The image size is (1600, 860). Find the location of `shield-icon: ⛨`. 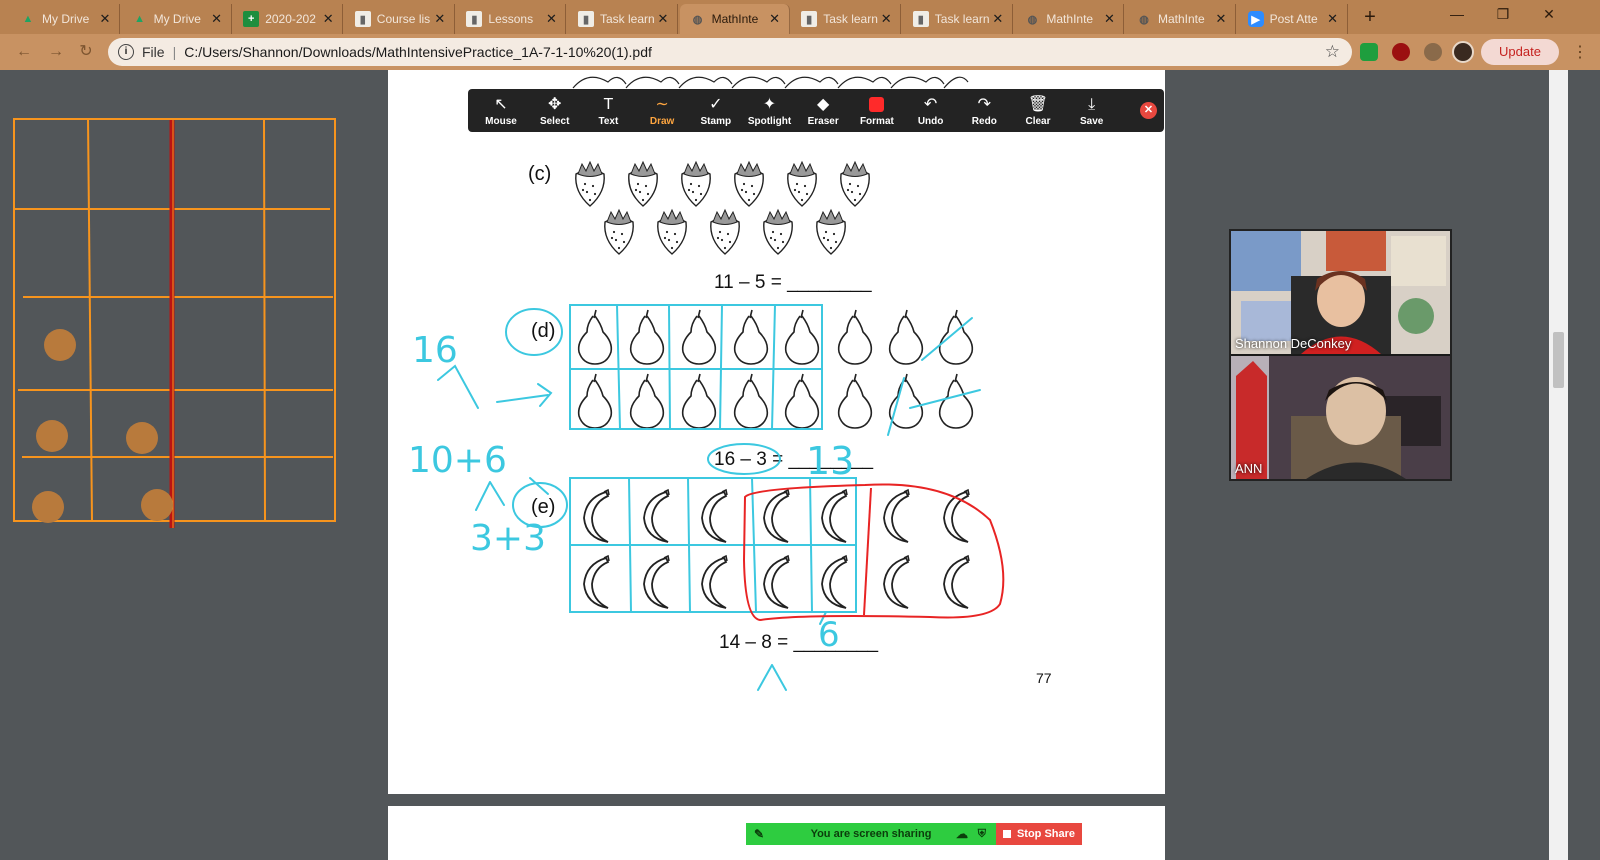

shield-icon: ⛨ is located at coordinates (981, 833).